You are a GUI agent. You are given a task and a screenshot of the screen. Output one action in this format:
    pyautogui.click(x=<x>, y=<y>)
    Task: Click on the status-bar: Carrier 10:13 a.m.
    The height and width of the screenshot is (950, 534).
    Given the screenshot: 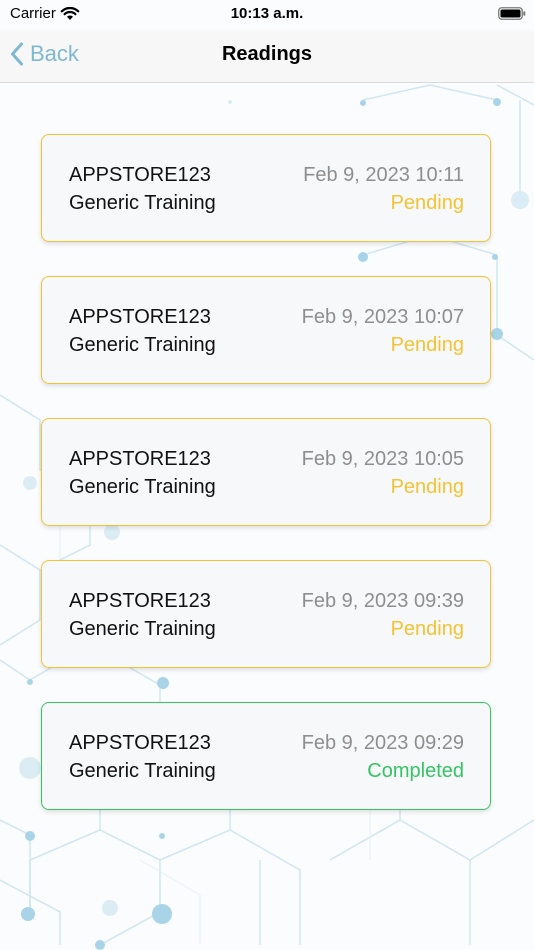 What is the action you would take?
    pyautogui.click(x=267, y=15)
    